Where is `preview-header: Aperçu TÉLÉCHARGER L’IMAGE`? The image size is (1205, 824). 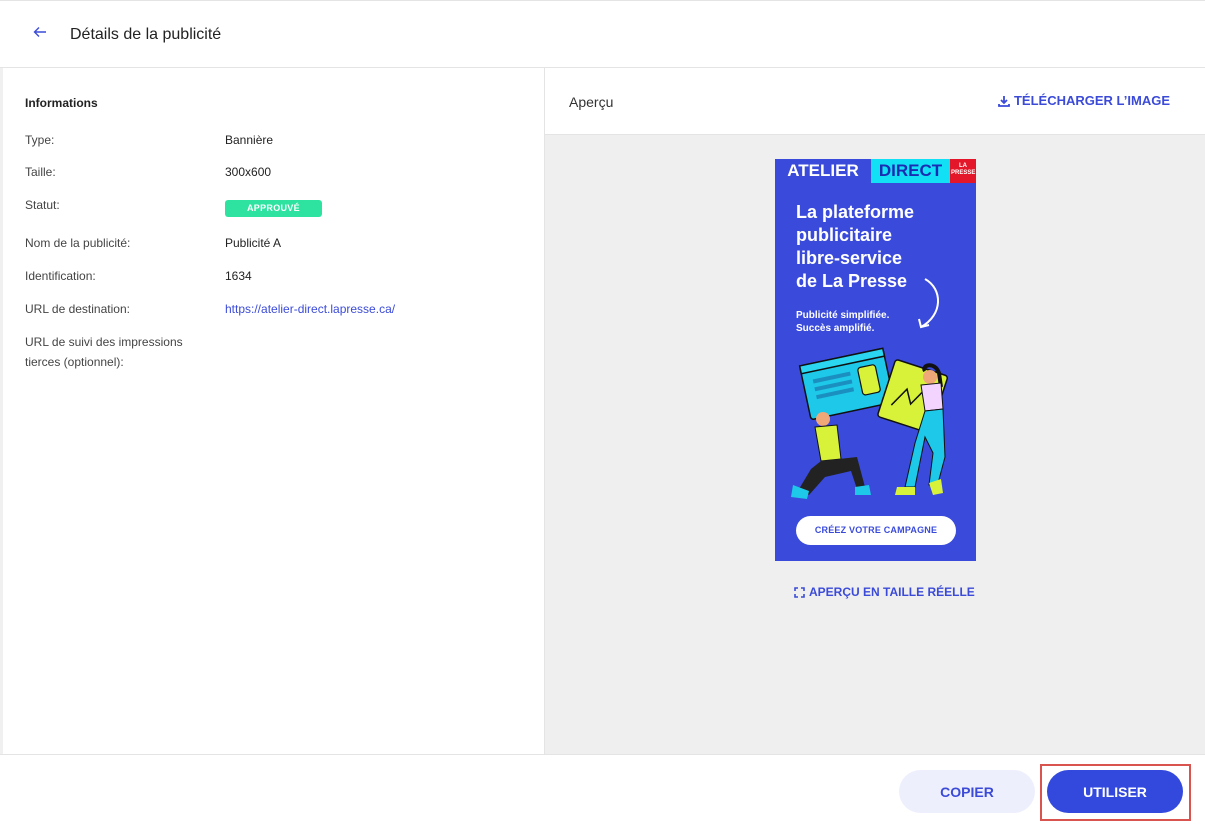
preview-header: Aperçu TÉLÉCHARGER L’IMAGE is located at coordinates (875, 101).